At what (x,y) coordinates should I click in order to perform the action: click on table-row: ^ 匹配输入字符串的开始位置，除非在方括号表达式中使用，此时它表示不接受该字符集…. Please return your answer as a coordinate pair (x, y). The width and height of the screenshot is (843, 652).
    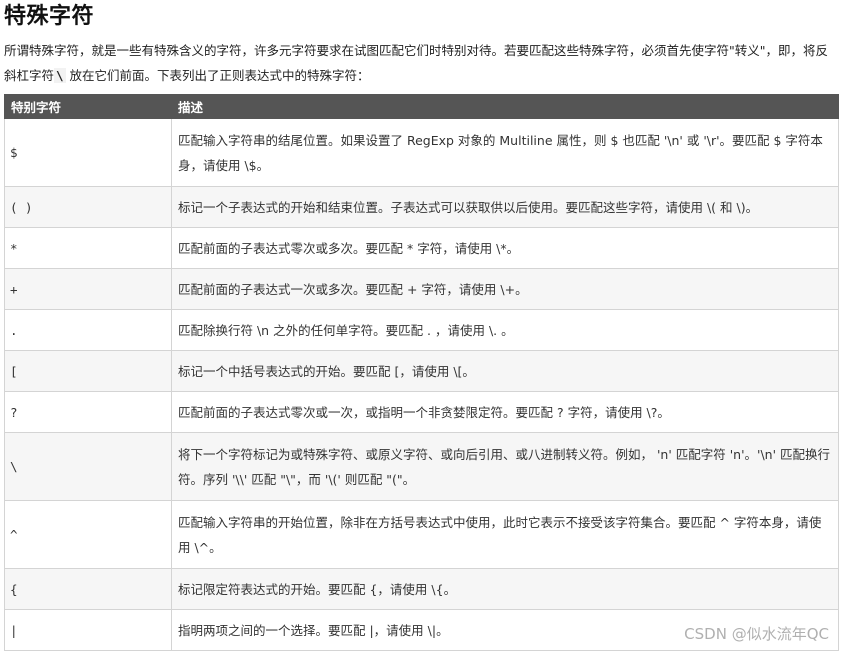
    Looking at the image, I should click on (421, 534).